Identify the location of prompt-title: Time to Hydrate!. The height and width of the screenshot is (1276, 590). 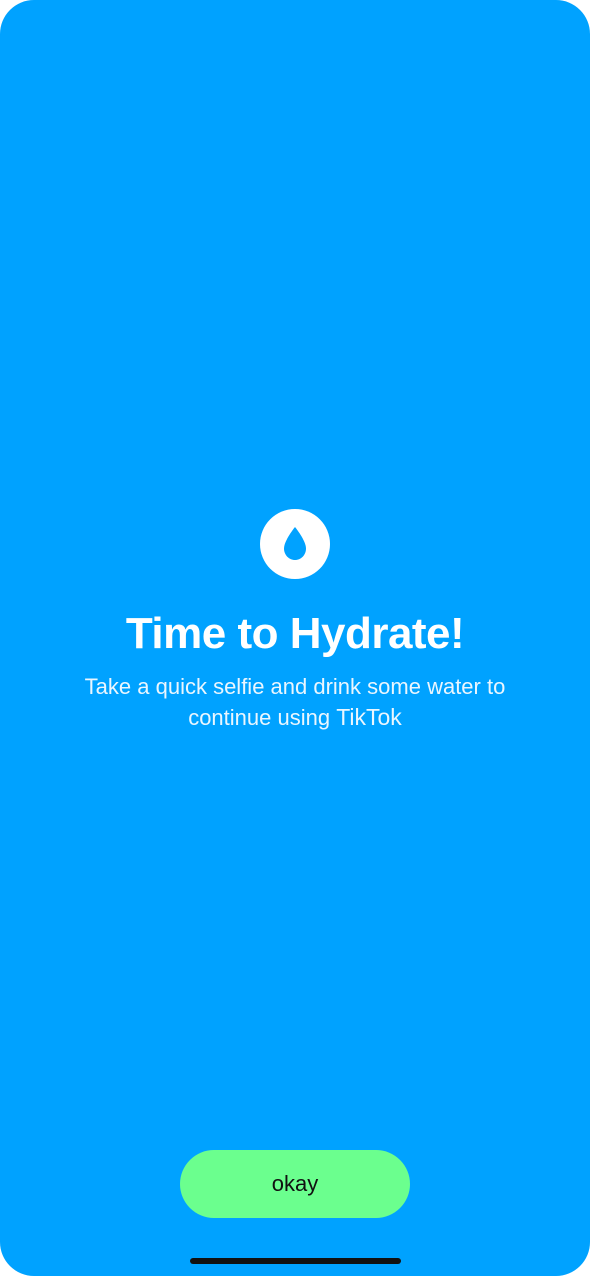
(295, 633).